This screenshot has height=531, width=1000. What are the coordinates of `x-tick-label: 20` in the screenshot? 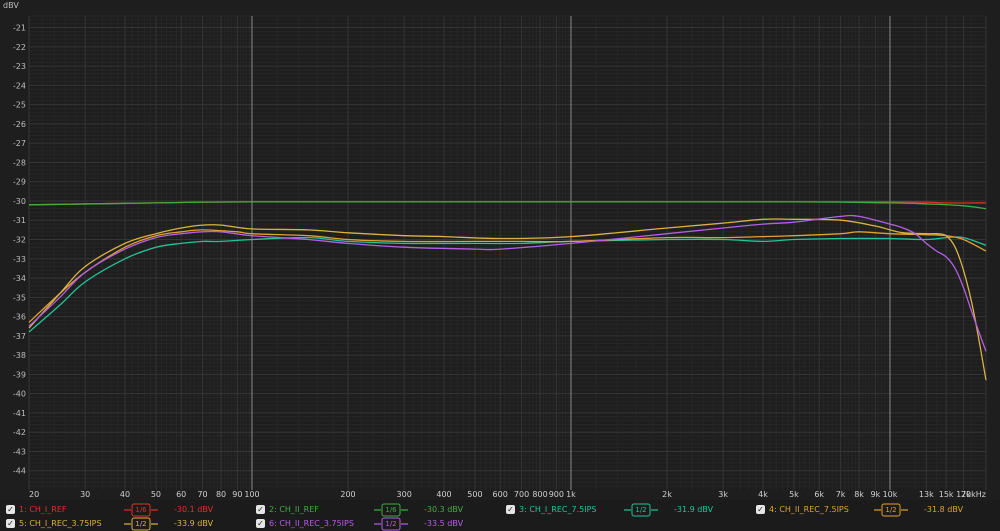 It's located at (34, 494).